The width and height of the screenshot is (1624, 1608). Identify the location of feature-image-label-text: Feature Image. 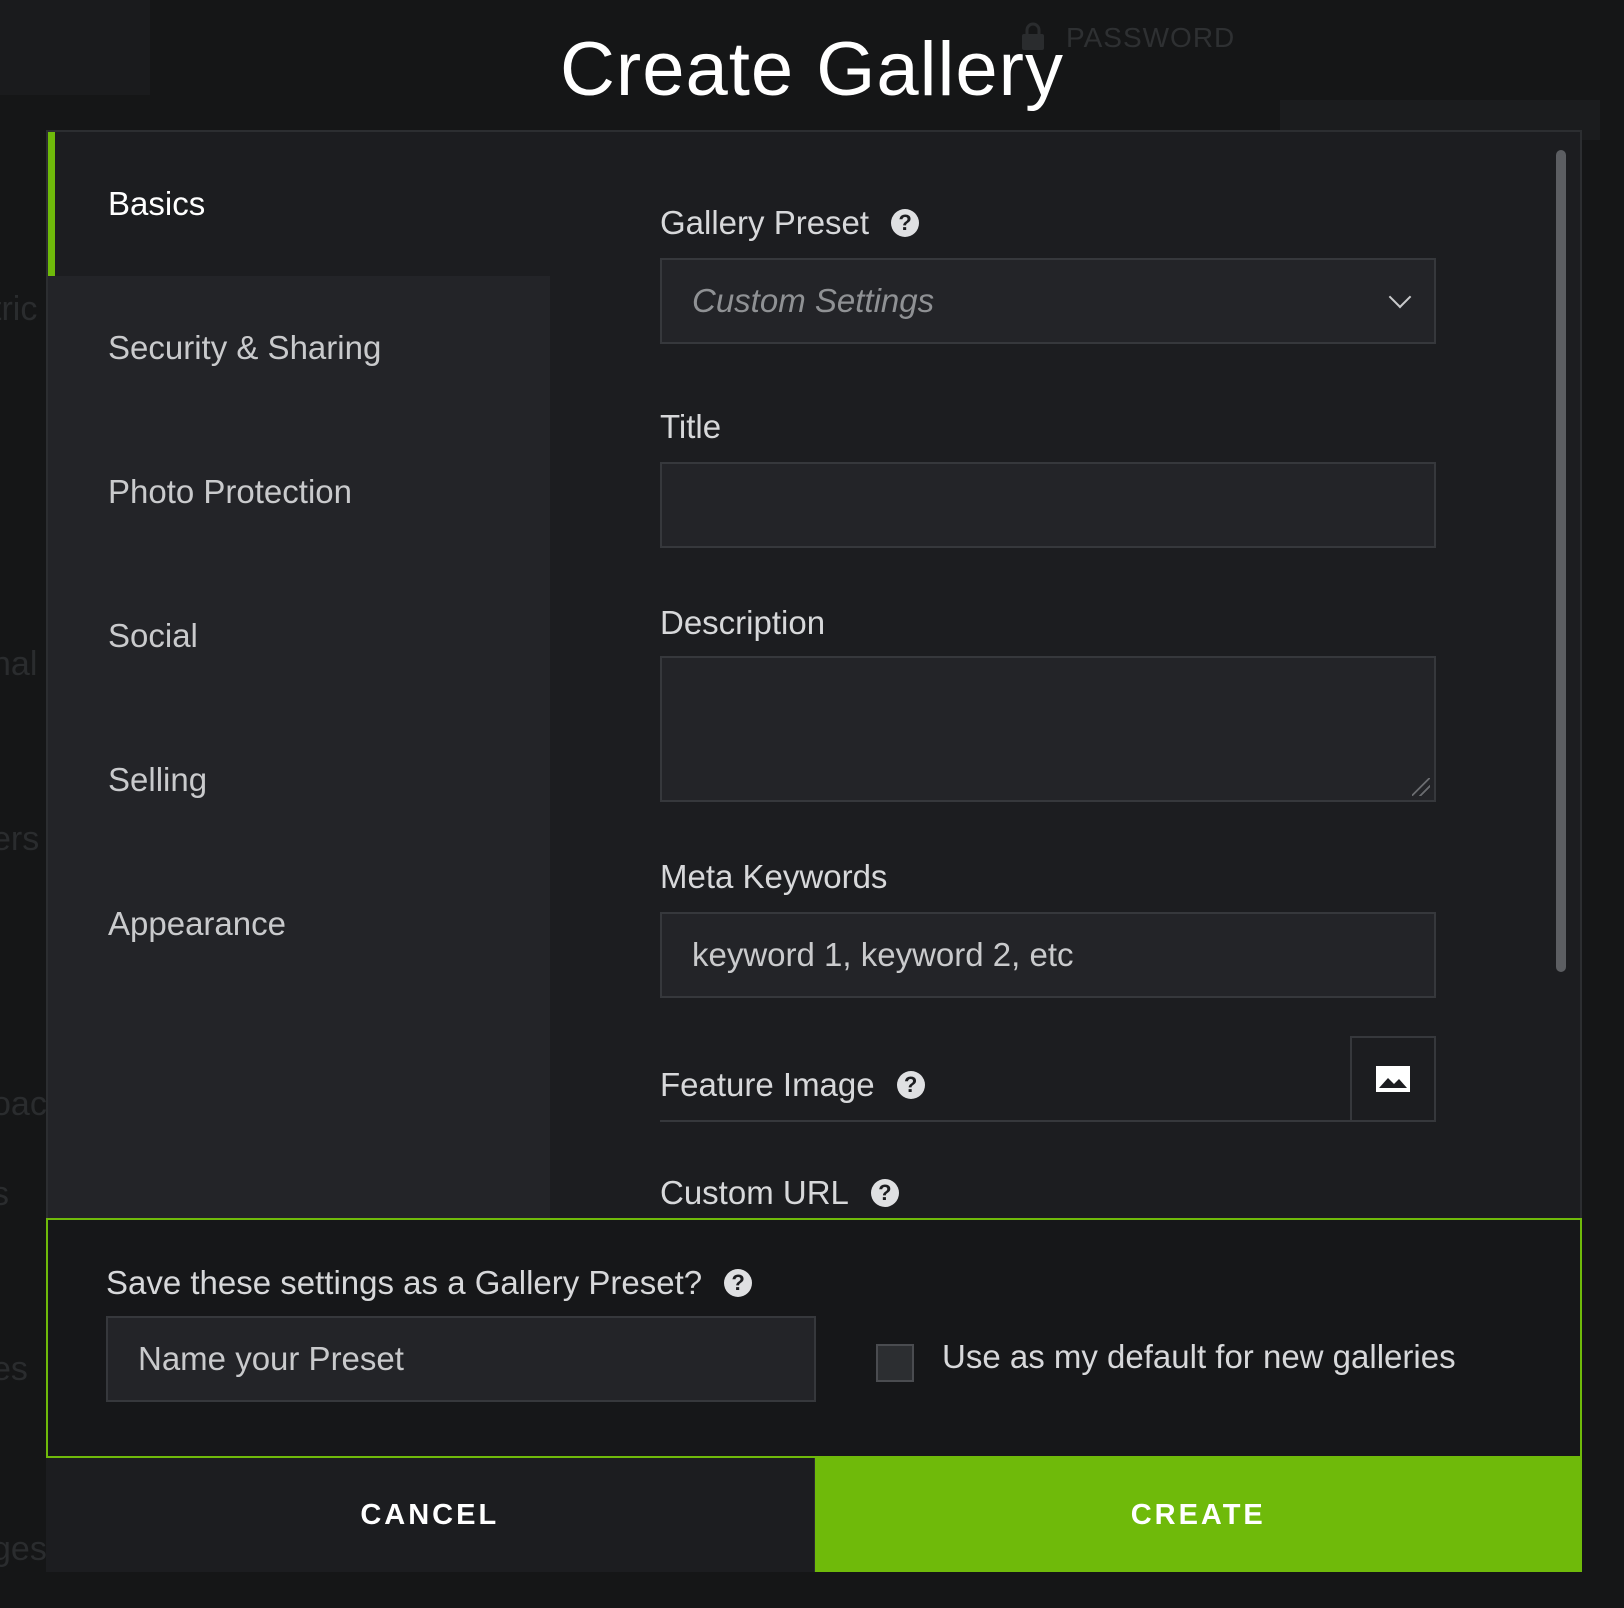
(767, 1084).